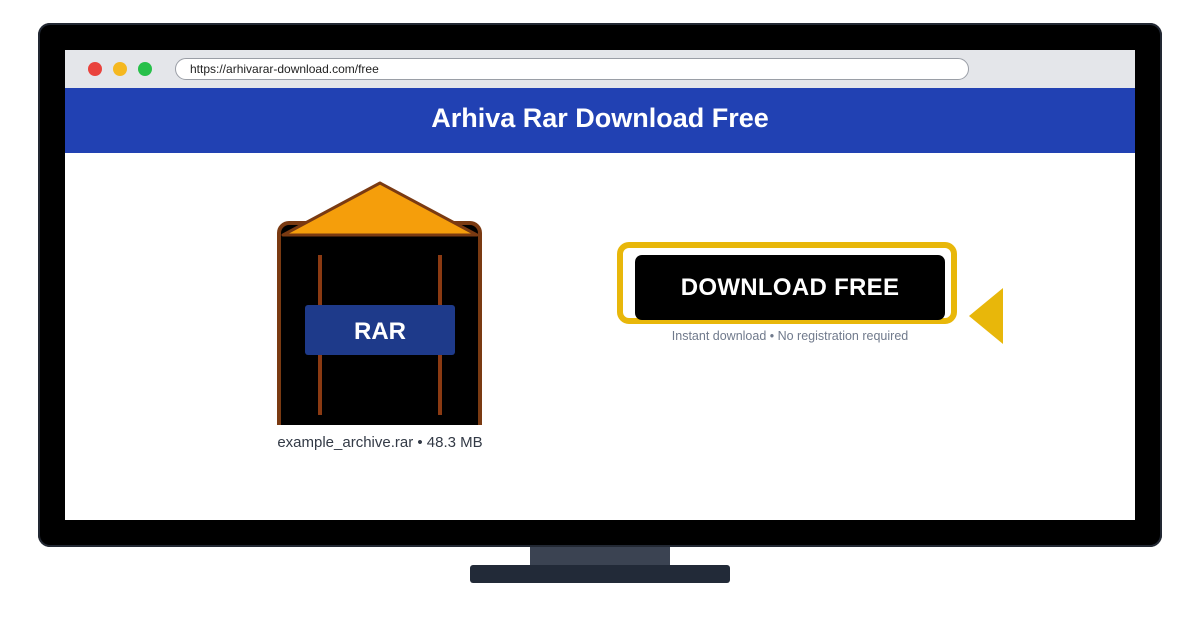 The image size is (1200, 630). I want to click on close-window-button, so click(95, 69).